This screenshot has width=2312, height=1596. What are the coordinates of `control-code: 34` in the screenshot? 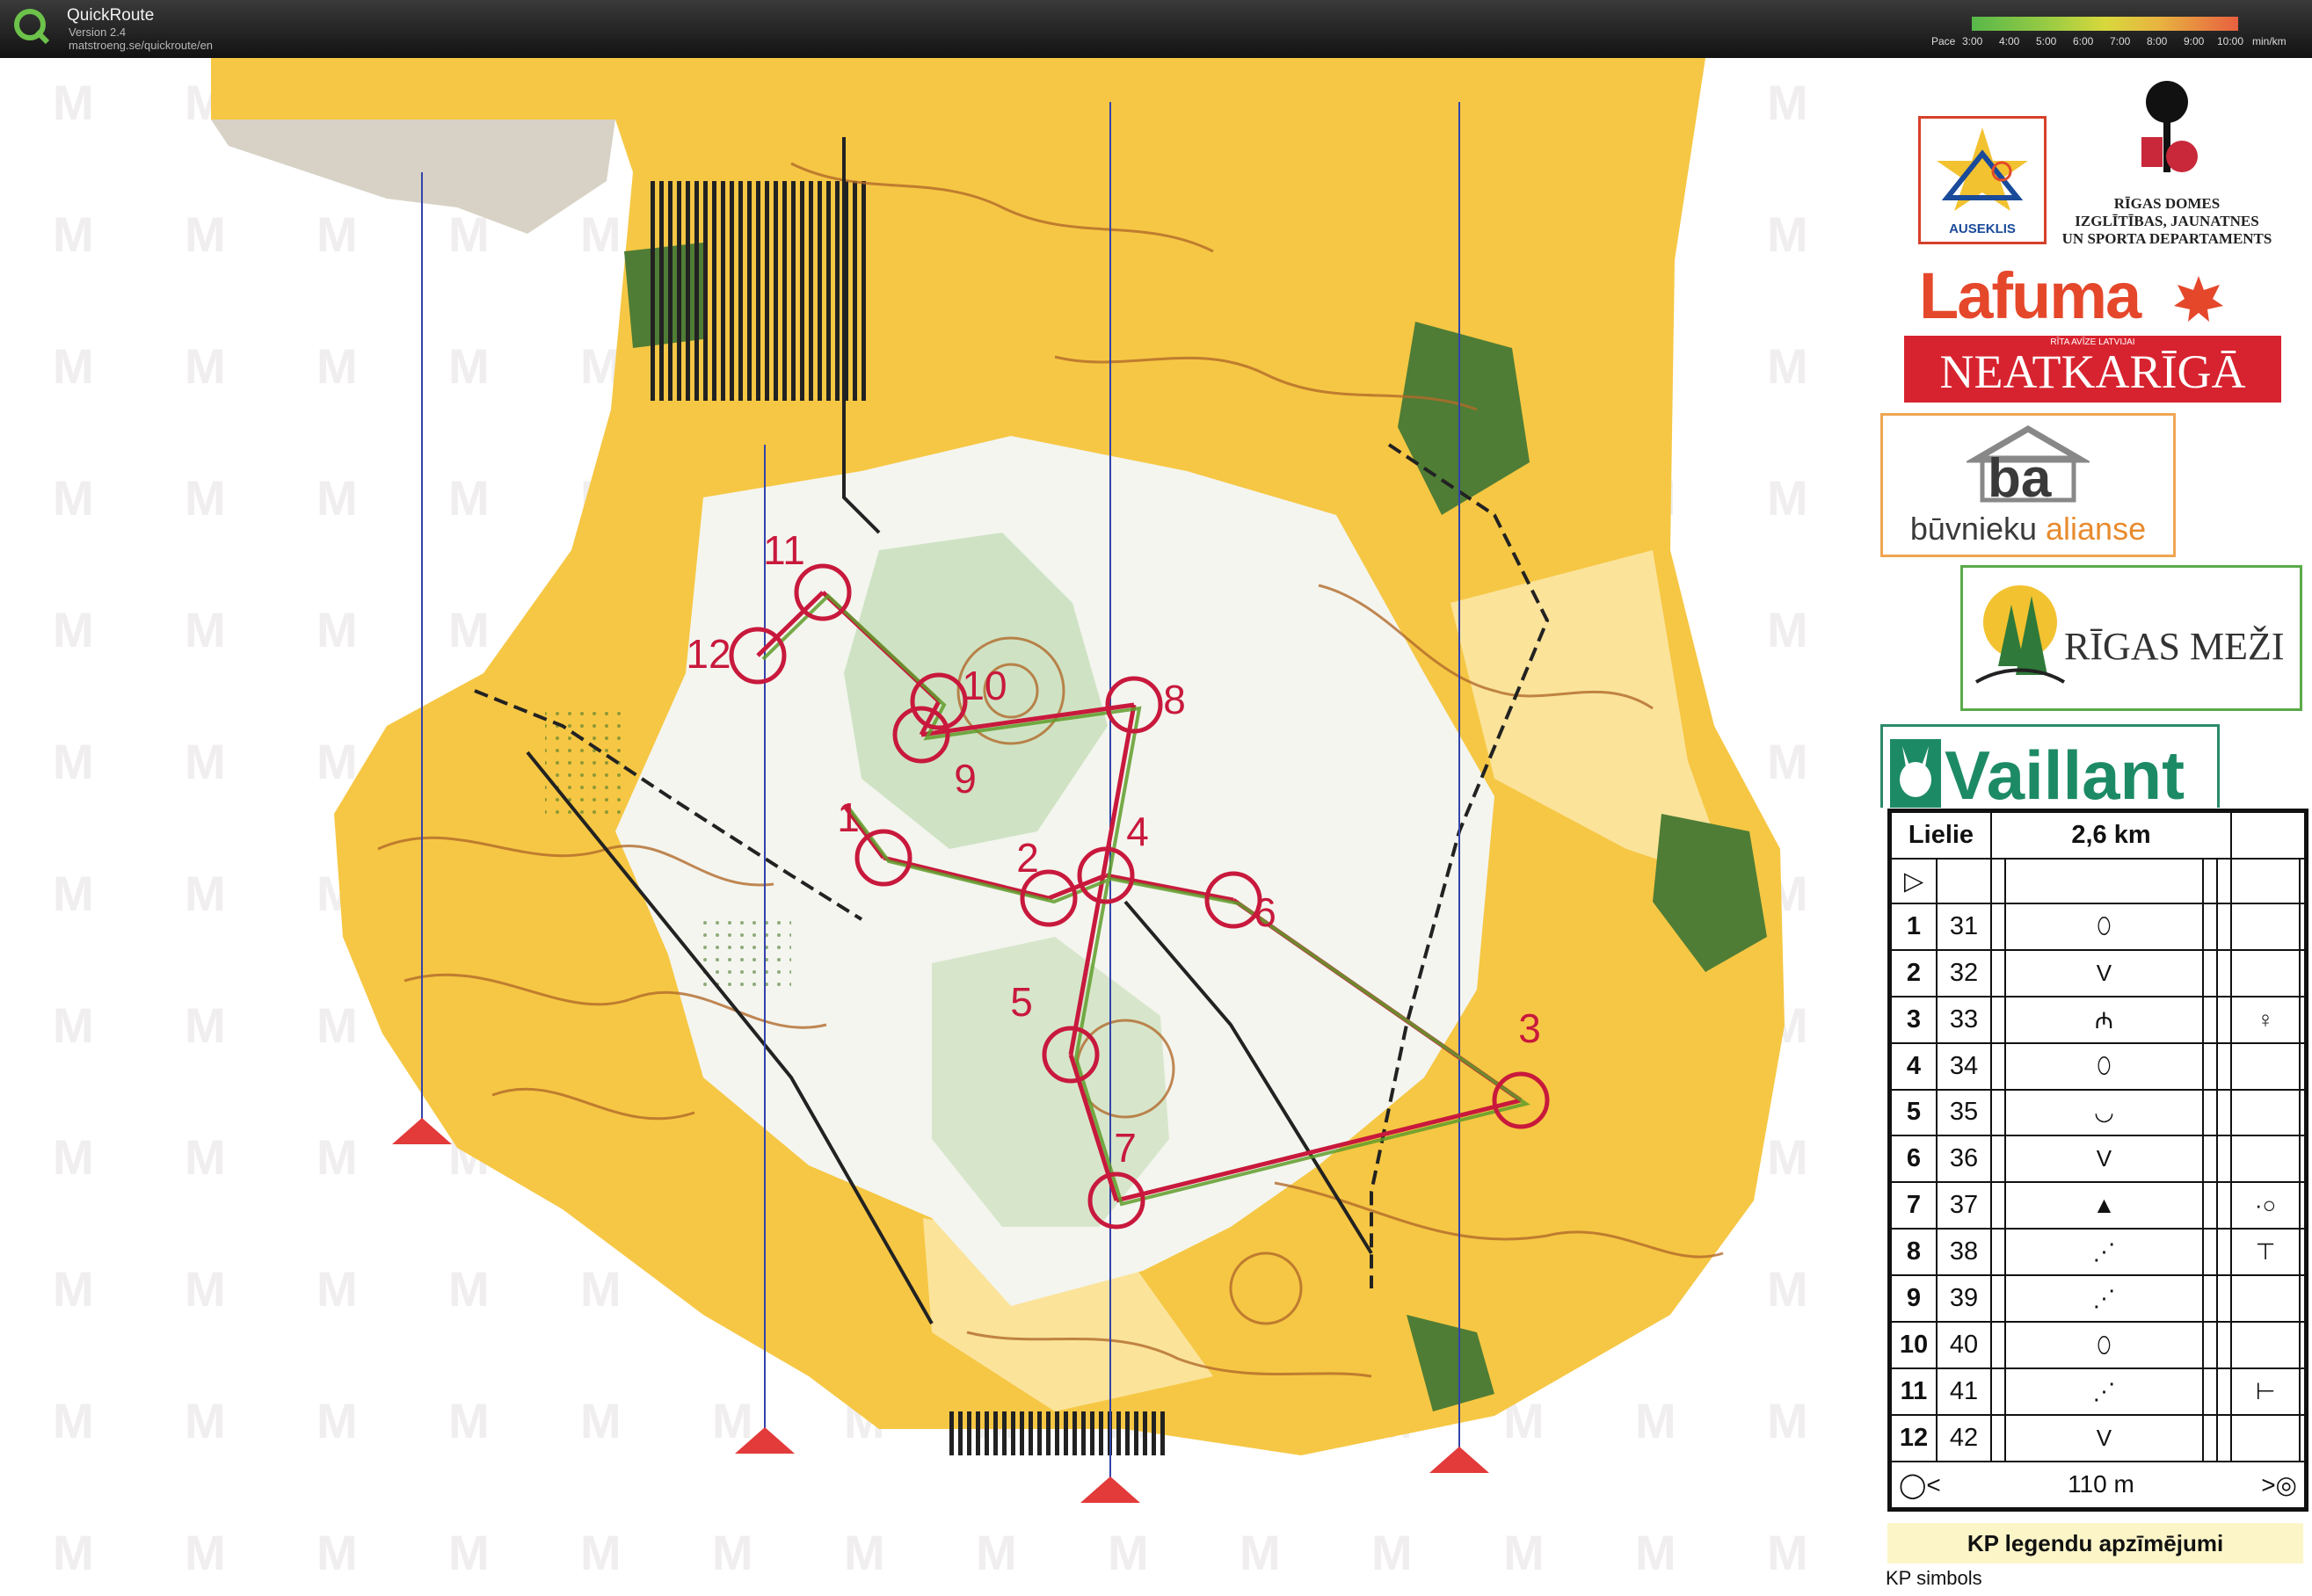 It's located at (1964, 1066).